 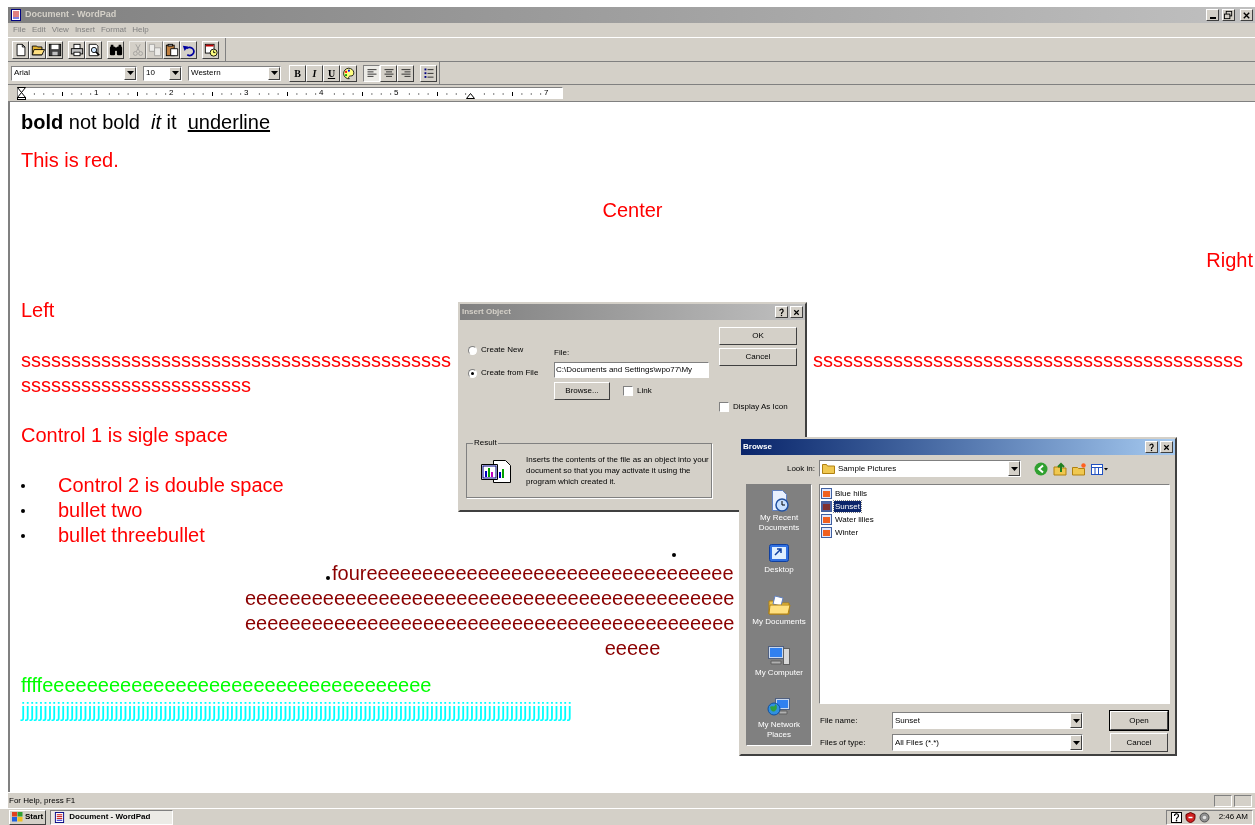 What do you see at coordinates (851, 493) in the screenshot?
I see `list-item: Blue hills` at bounding box center [851, 493].